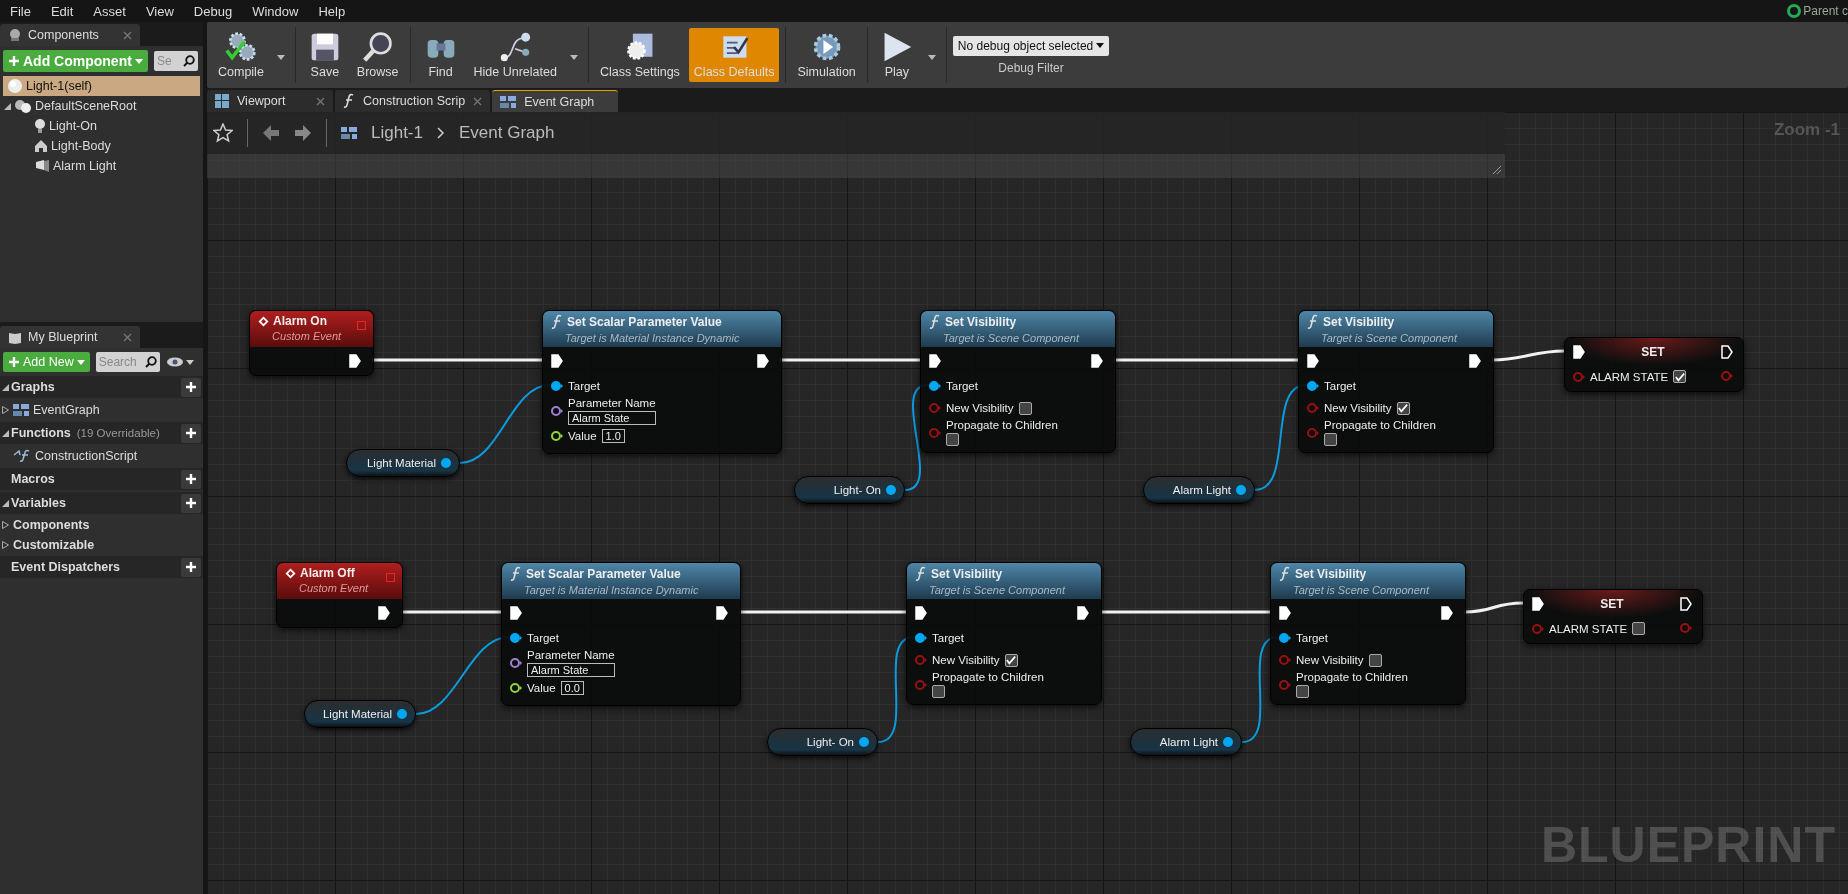 Image resolution: width=1848 pixels, height=894 pixels. I want to click on section-title: Variables, so click(38, 503).